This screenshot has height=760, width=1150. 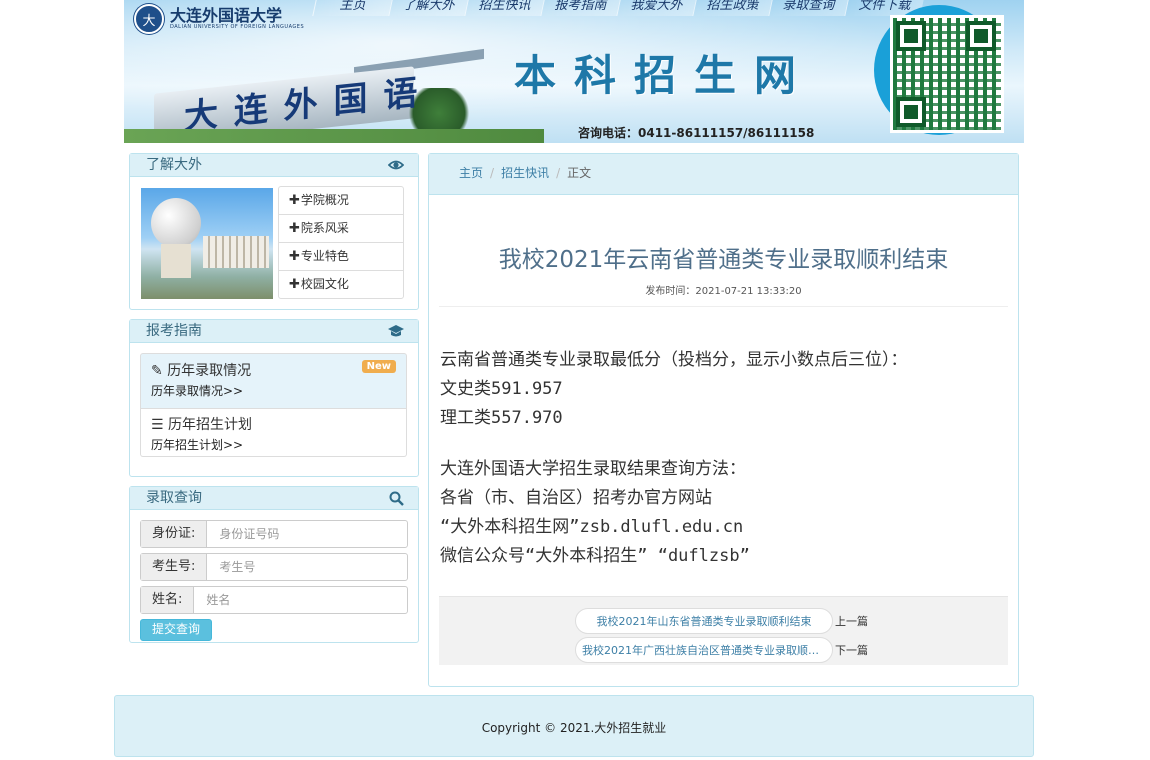 I want to click on guide-admission-history: ✎ 历年录取情况 历年录取情况>> New, so click(x=273, y=381).